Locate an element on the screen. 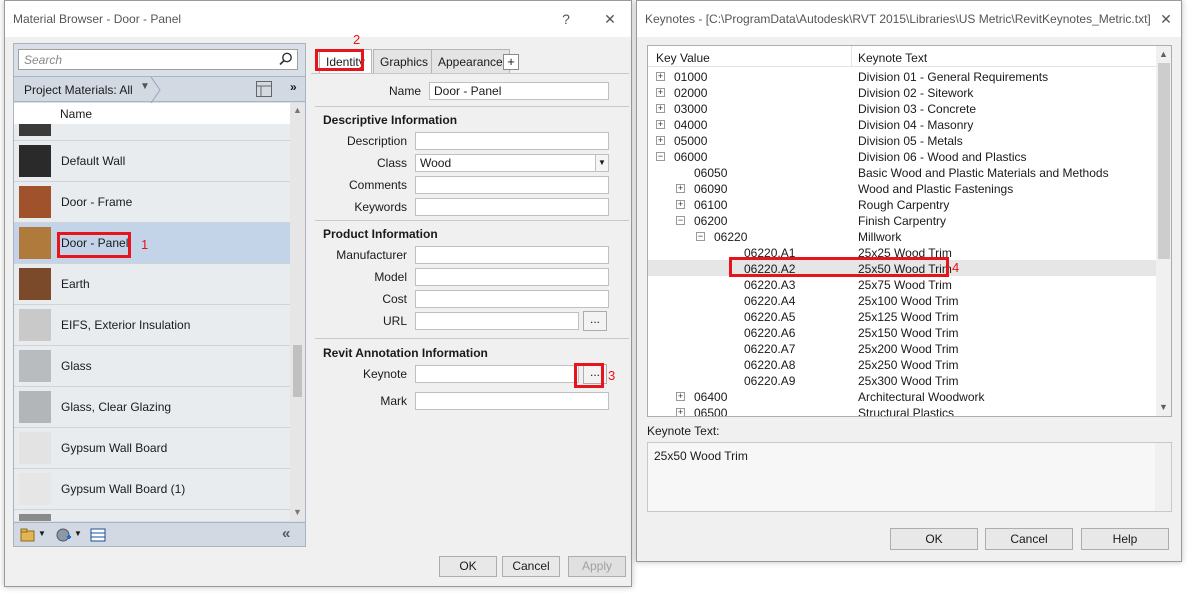 This screenshot has width=1188, height=593. column-divider is located at coordinates (851, 56).